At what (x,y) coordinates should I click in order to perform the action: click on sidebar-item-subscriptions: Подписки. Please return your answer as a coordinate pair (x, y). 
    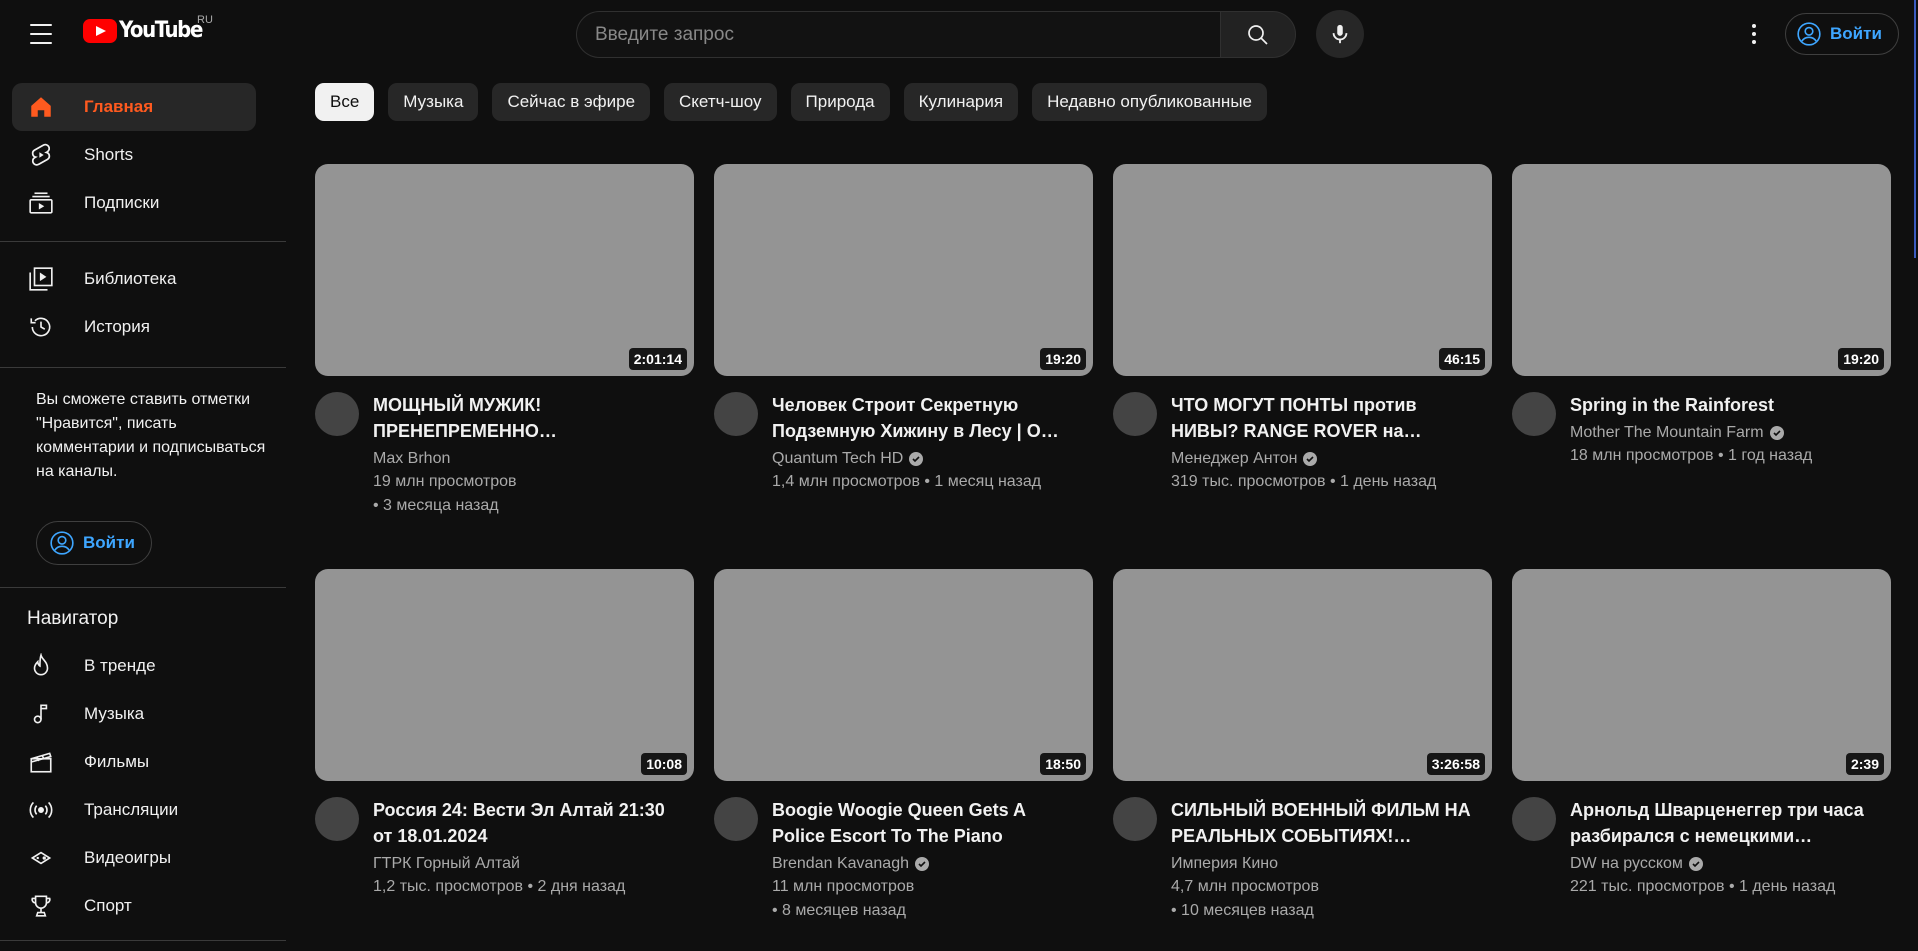
    Looking at the image, I should click on (134, 203).